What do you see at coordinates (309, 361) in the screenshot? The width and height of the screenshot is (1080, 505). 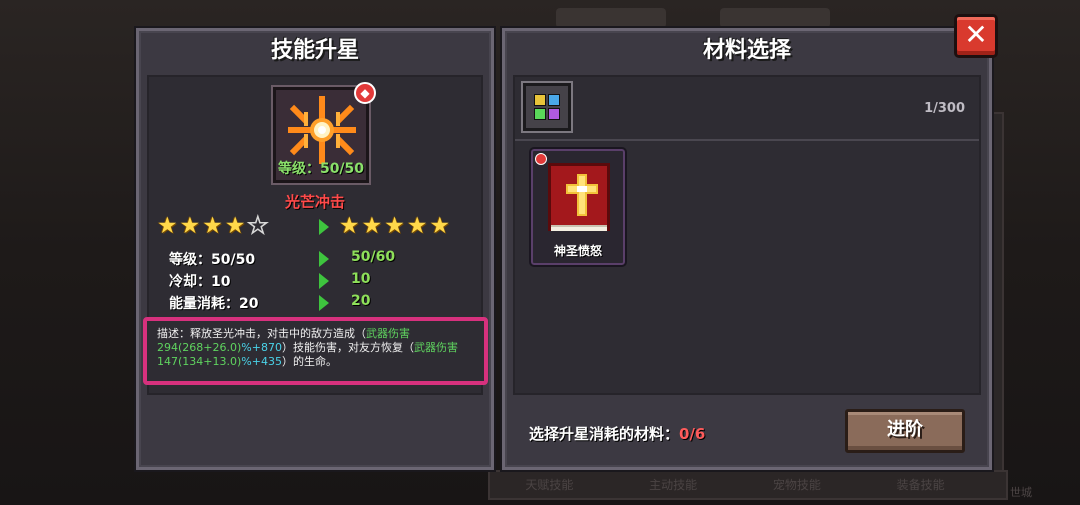 I see `description-text: ）的生命。` at bounding box center [309, 361].